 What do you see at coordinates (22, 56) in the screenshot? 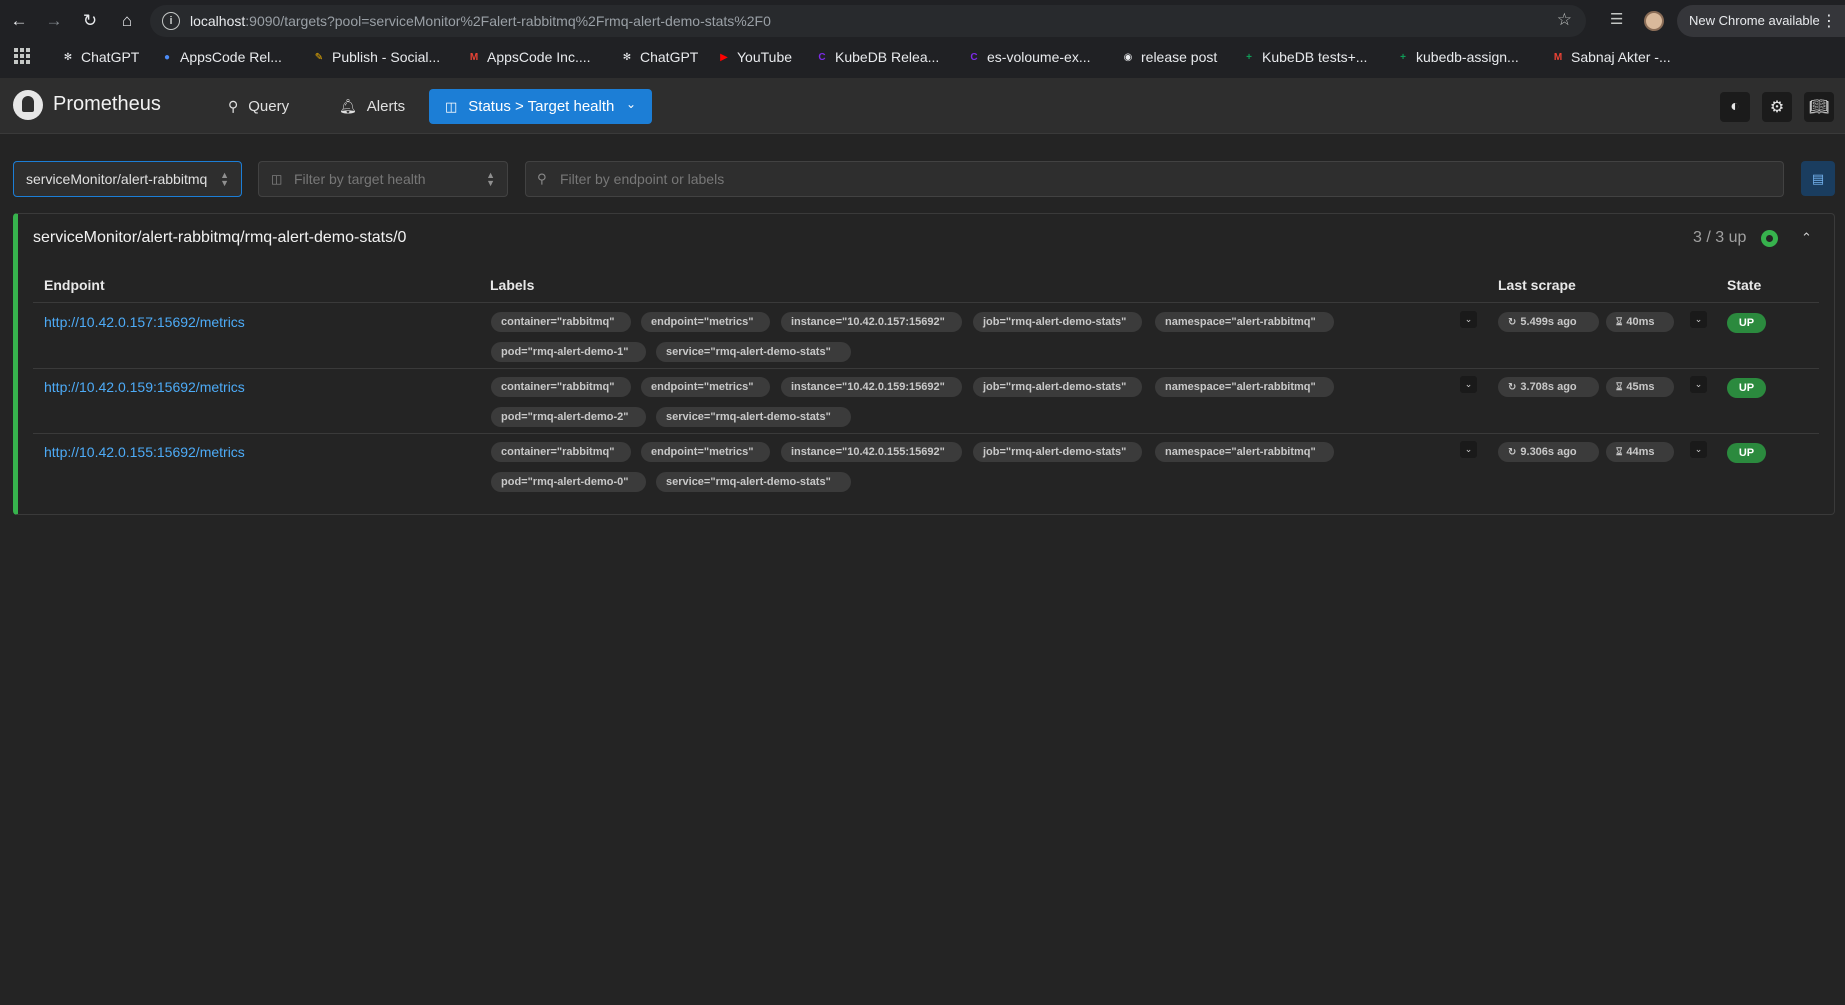
I see `apps-grid-icon` at bounding box center [22, 56].